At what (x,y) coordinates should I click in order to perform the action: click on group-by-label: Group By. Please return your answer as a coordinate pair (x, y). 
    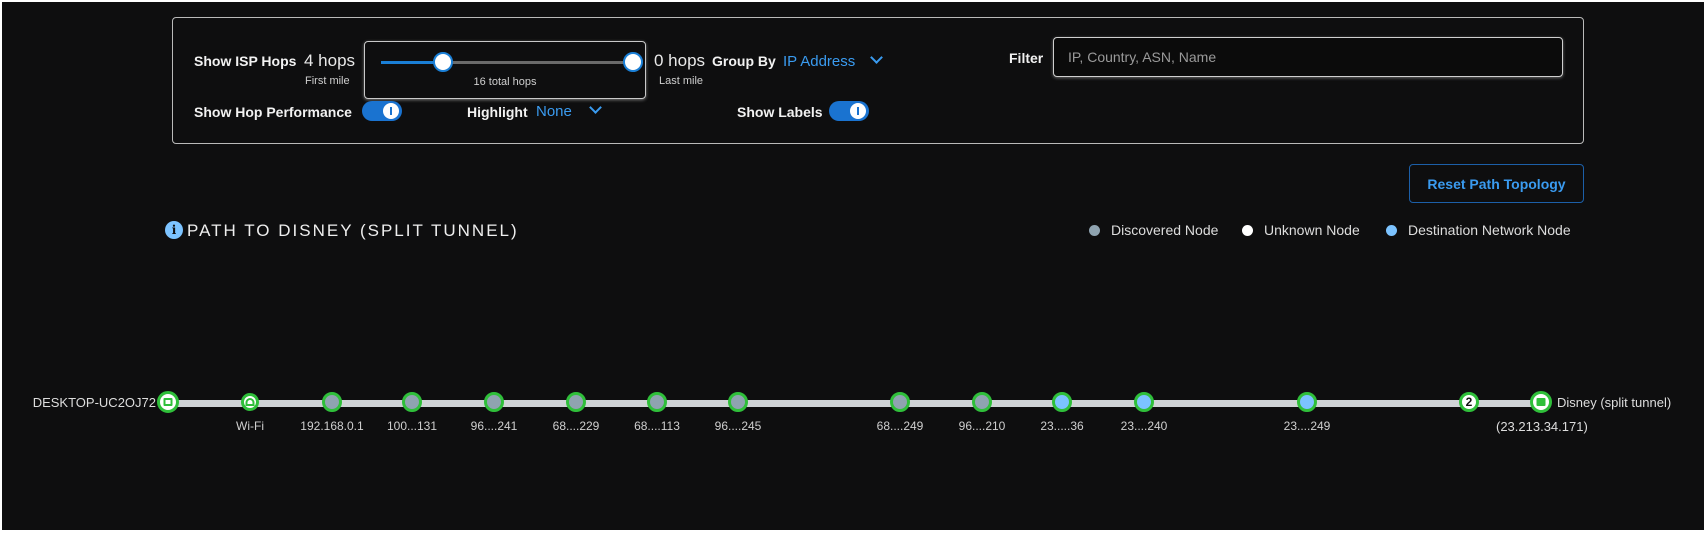
    Looking at the image, I should click on (744, 61).